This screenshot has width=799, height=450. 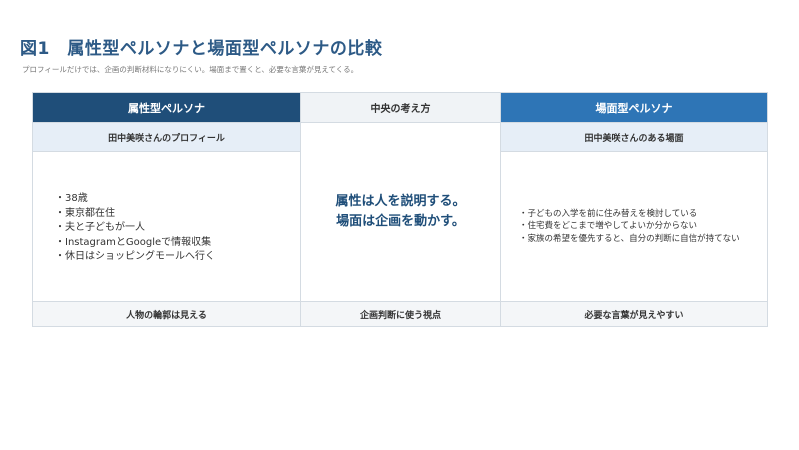 What do you see at coordinates (100, 228) in the screenshot?
I see `list-item: ・夫と子どもが一人` at bounding box center [100, 228].